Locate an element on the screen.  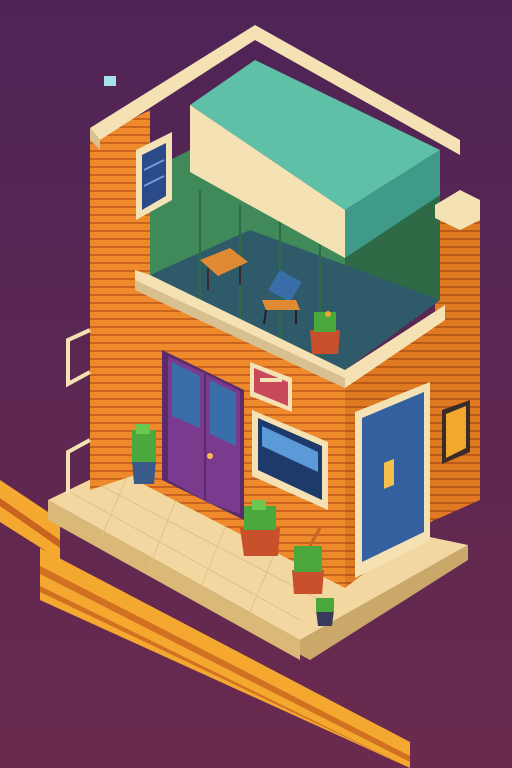
sparkle is located at coordinates (110, 81).